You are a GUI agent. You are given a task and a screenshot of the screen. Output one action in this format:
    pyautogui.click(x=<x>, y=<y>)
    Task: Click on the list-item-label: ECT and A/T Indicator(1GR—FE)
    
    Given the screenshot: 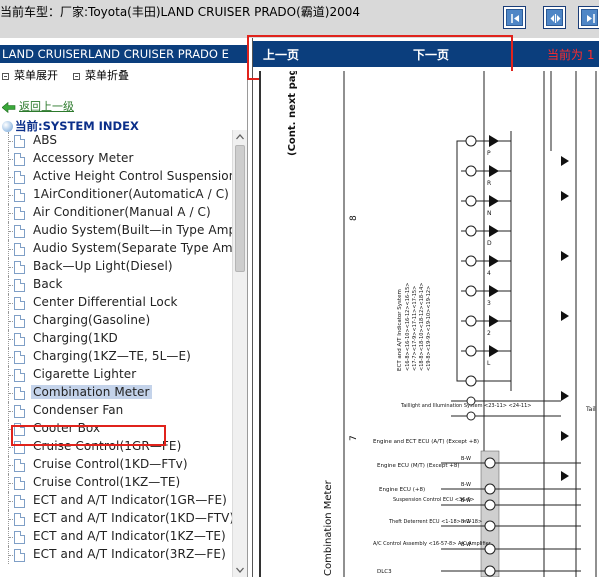 What is the action you would take?
    pyautogui.click(x=130, y=500)
    